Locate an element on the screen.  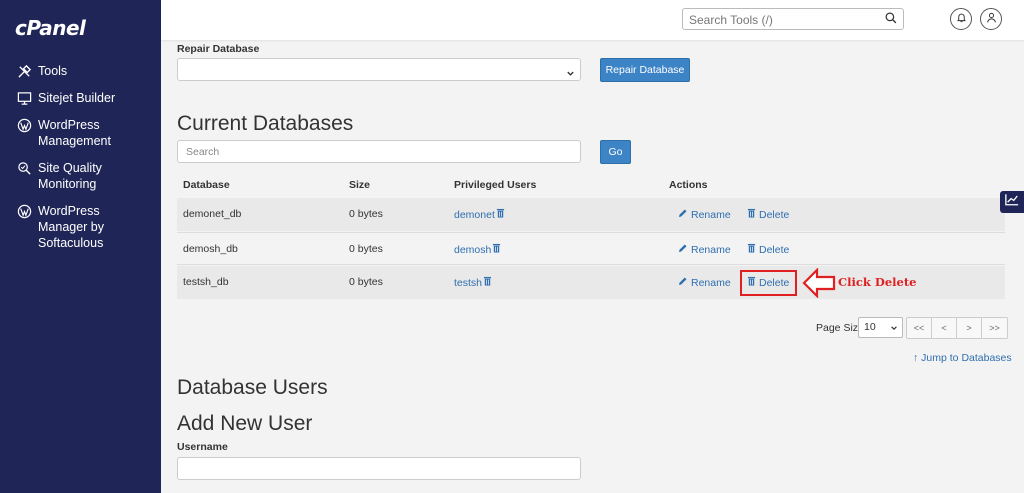
first-page-button: << is located at coordinates (919, 328).